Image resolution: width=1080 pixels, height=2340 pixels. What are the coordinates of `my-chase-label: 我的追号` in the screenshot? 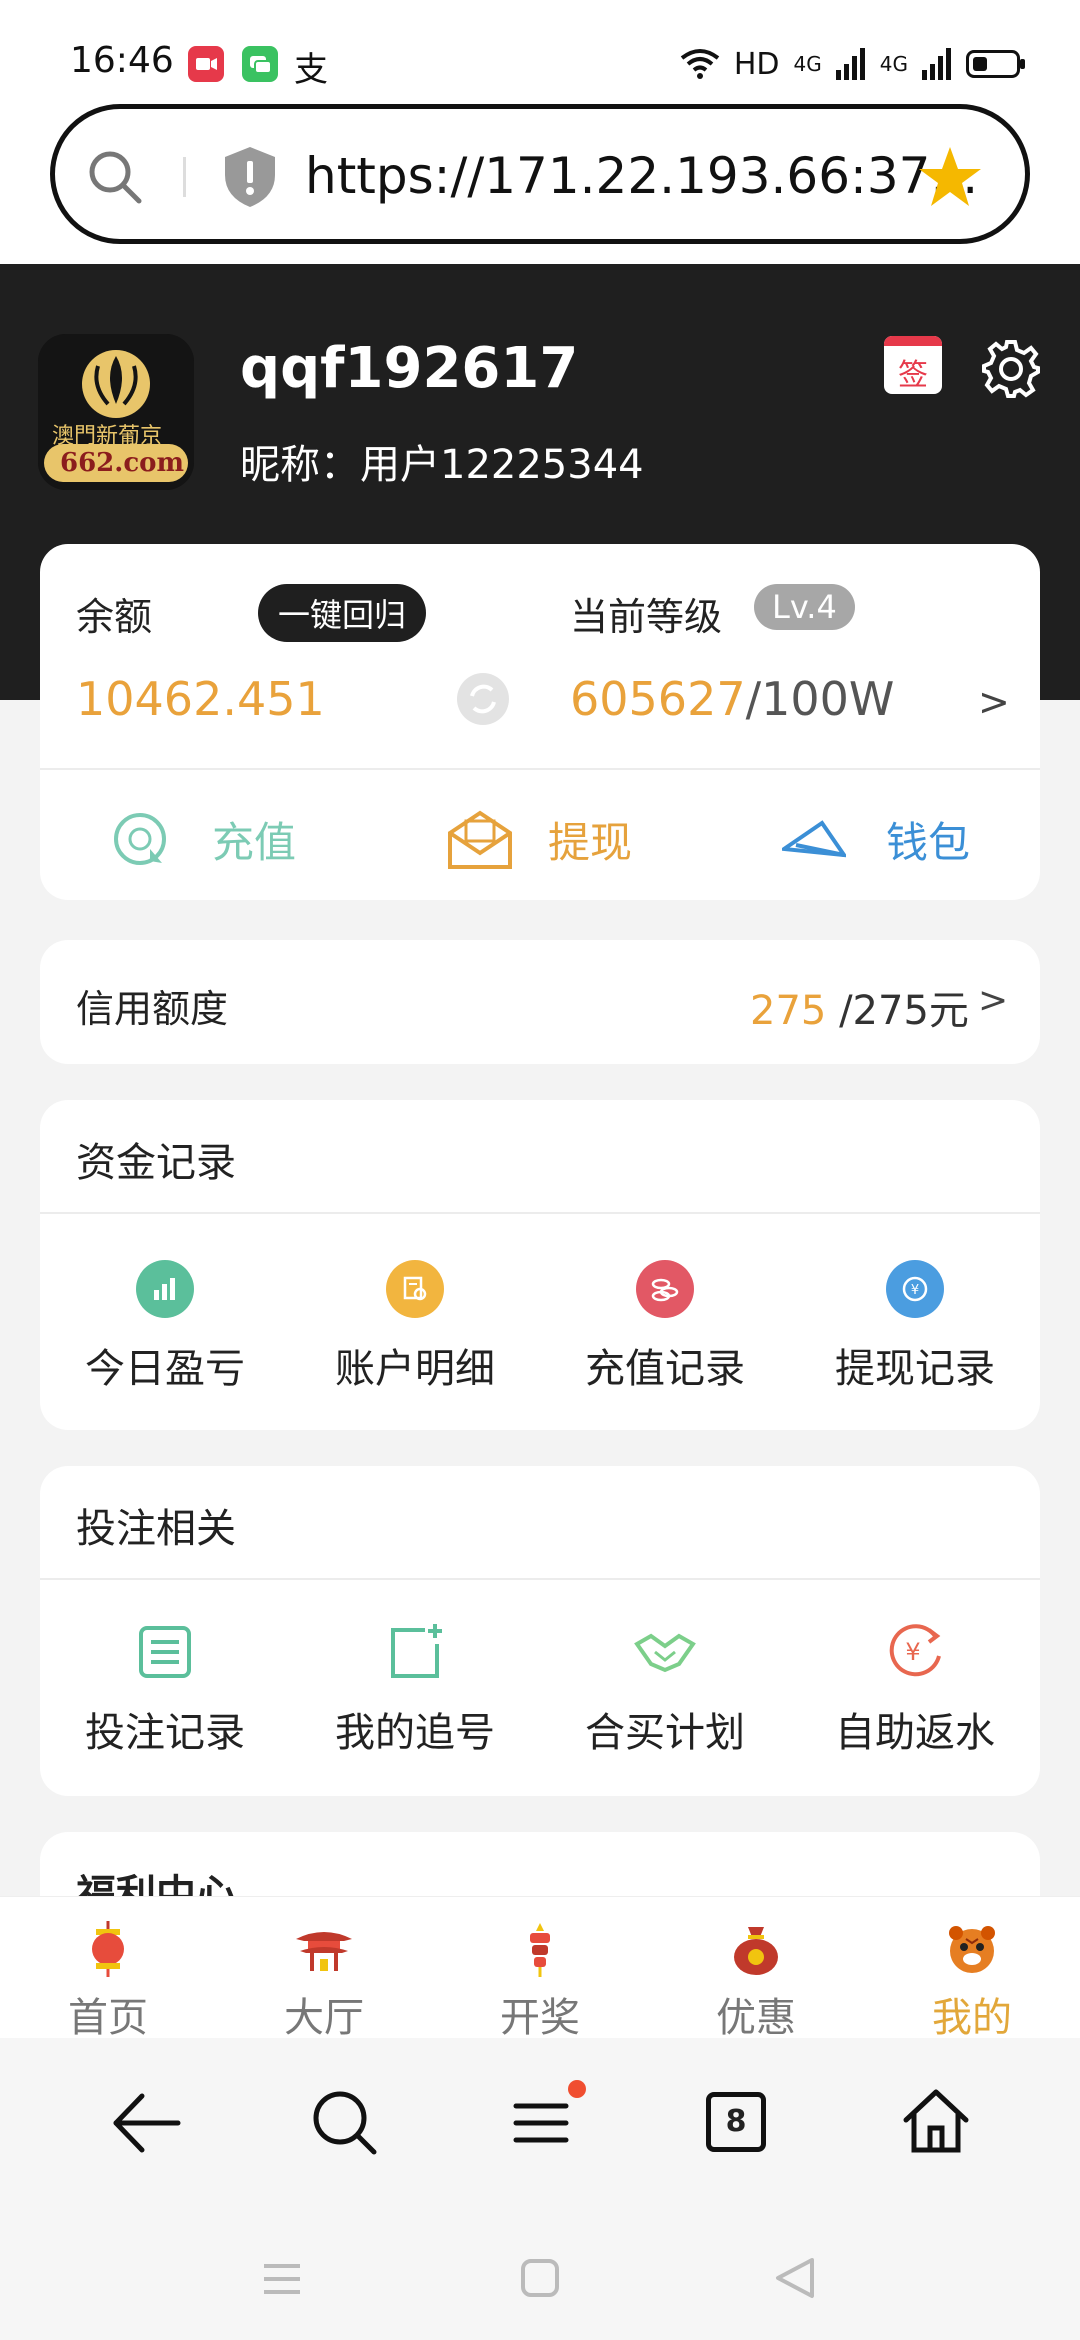 It's located at (415, 1733).